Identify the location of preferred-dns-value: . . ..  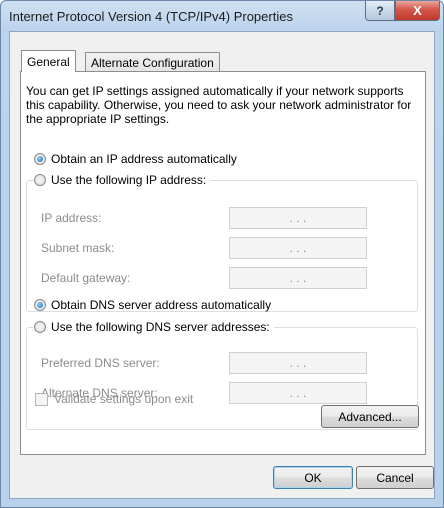
(298, 363).